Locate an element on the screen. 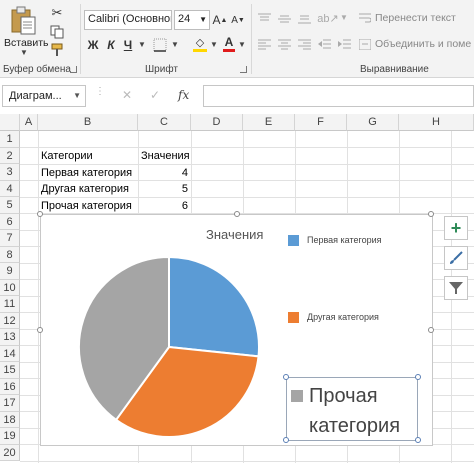  row-header: 4 is located at coordinates (10, 188).